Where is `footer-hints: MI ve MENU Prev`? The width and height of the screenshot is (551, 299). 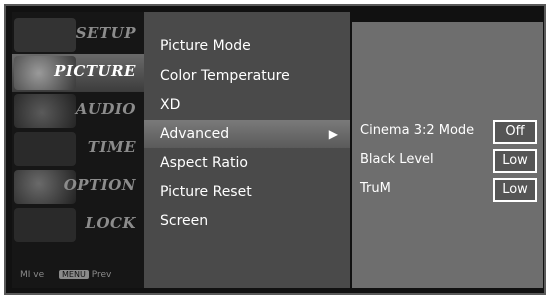
footer-hints: MI ve MENU Prev is located at coordinates (65, 275).